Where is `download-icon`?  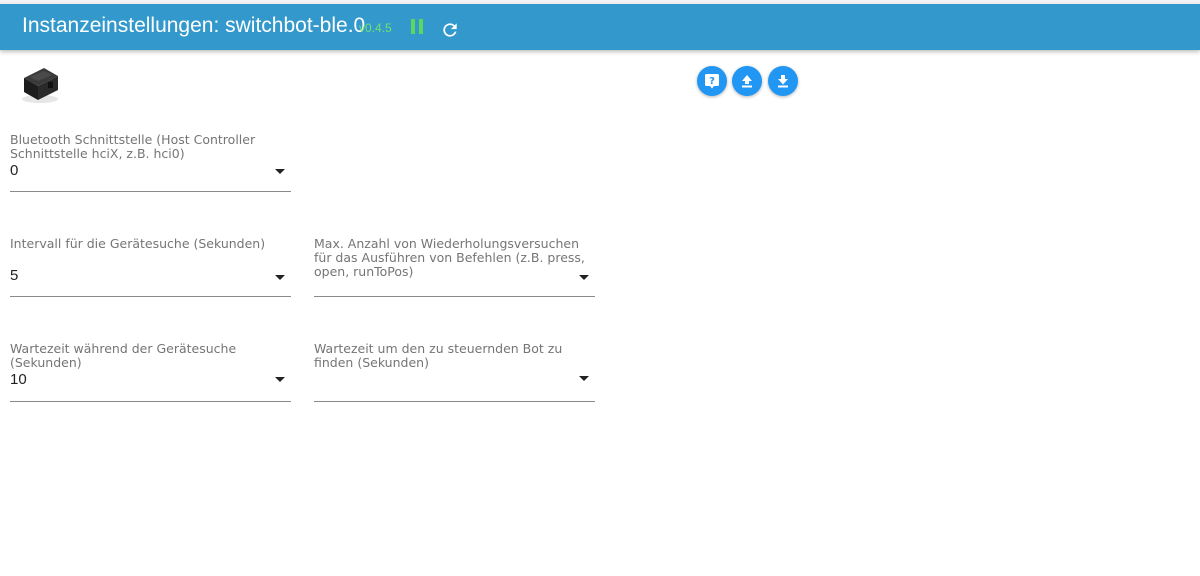
download-icon is located at coordinates (783, 81).